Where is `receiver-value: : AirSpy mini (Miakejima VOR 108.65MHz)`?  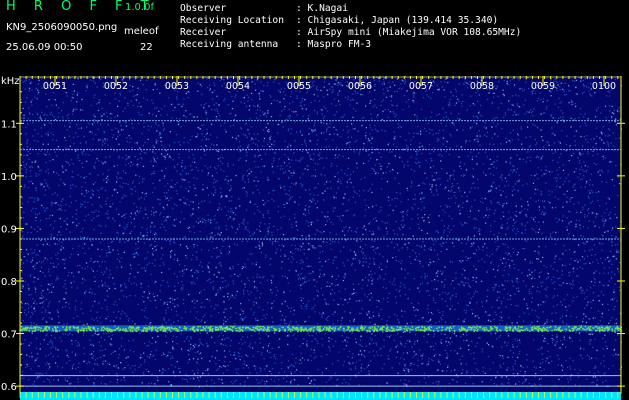 receiver-value: : AirSpy mini (Miakejima VOR 108.65MHz) is located at coordinates (409, 32).